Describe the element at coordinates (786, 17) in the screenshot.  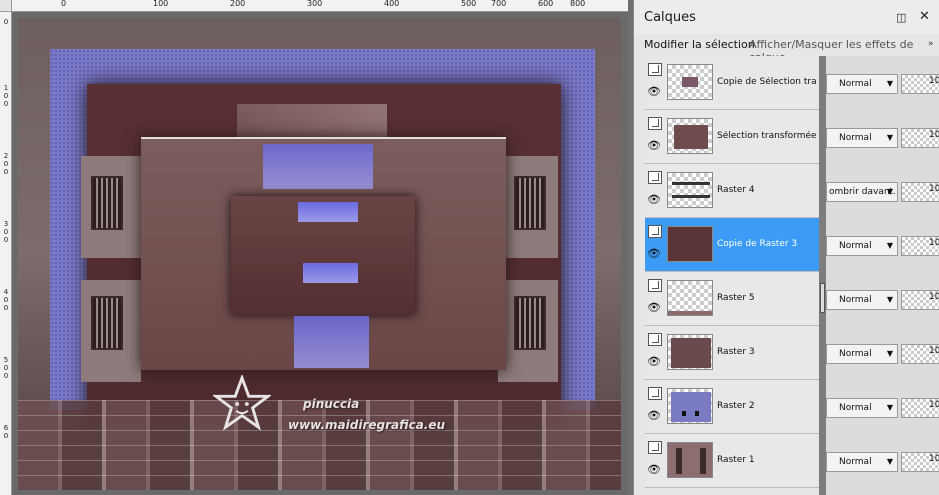
I see `layers-header: Calques ◫ ✕` at that location.